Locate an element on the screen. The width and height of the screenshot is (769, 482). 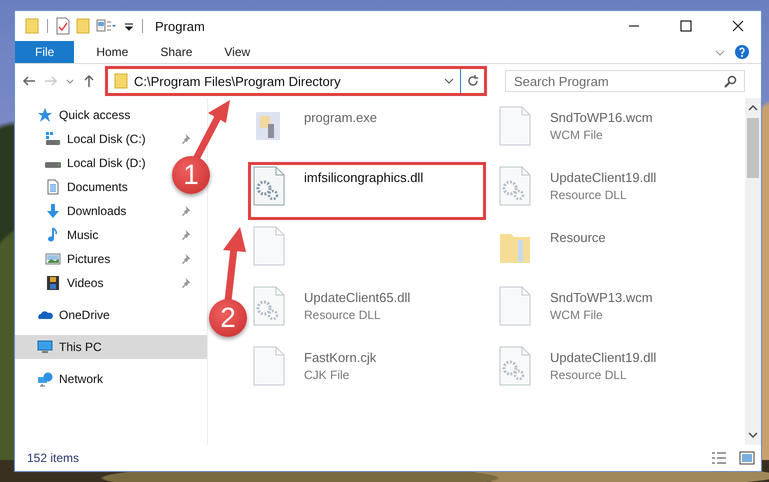
file-name: SndToWP16.wcm is located at coordinates (601, 117).